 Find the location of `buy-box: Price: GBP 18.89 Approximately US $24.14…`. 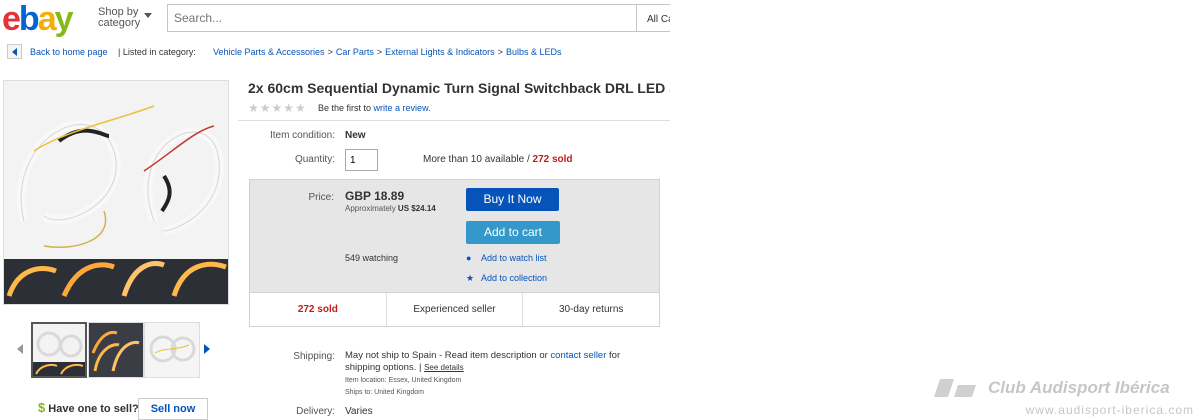

buy-box: Price: GBP 18.89 Approximately US $24.14… is located at coordinates (454, 253).